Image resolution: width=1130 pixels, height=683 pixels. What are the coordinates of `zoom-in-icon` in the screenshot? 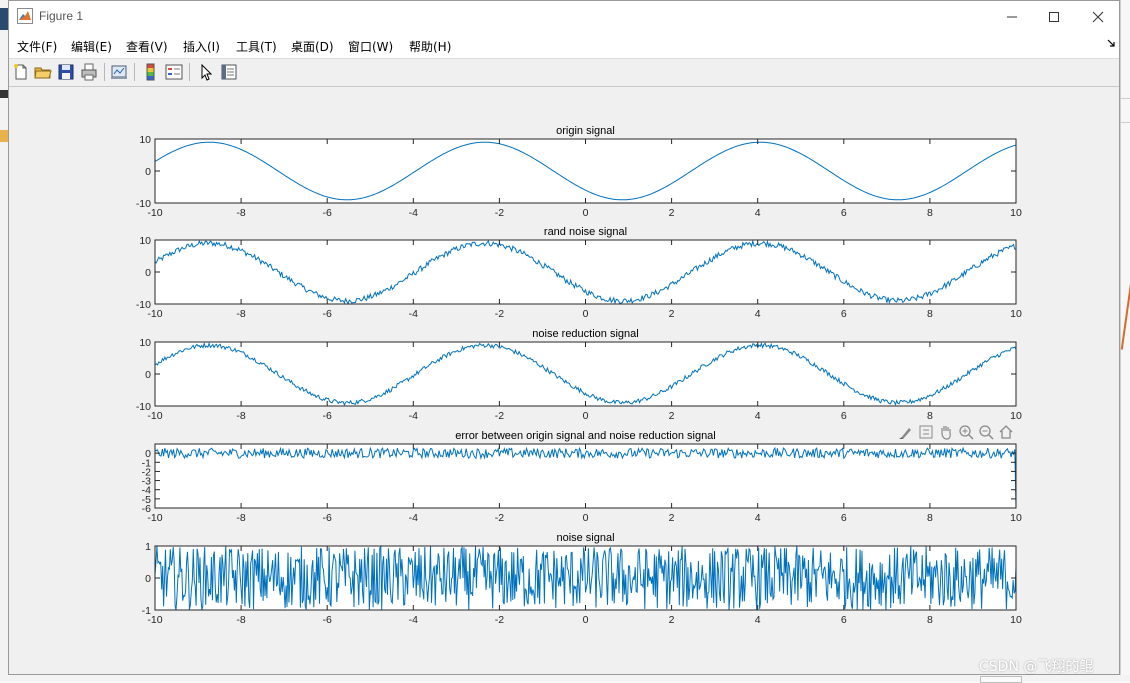 It's located at (966, 432).